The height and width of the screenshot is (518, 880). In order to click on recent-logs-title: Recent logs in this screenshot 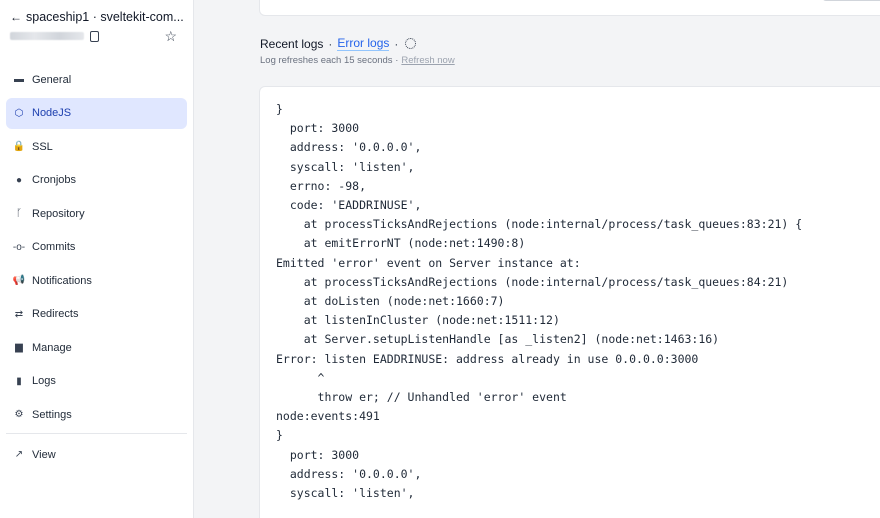, I will do `click(292, 43)`.